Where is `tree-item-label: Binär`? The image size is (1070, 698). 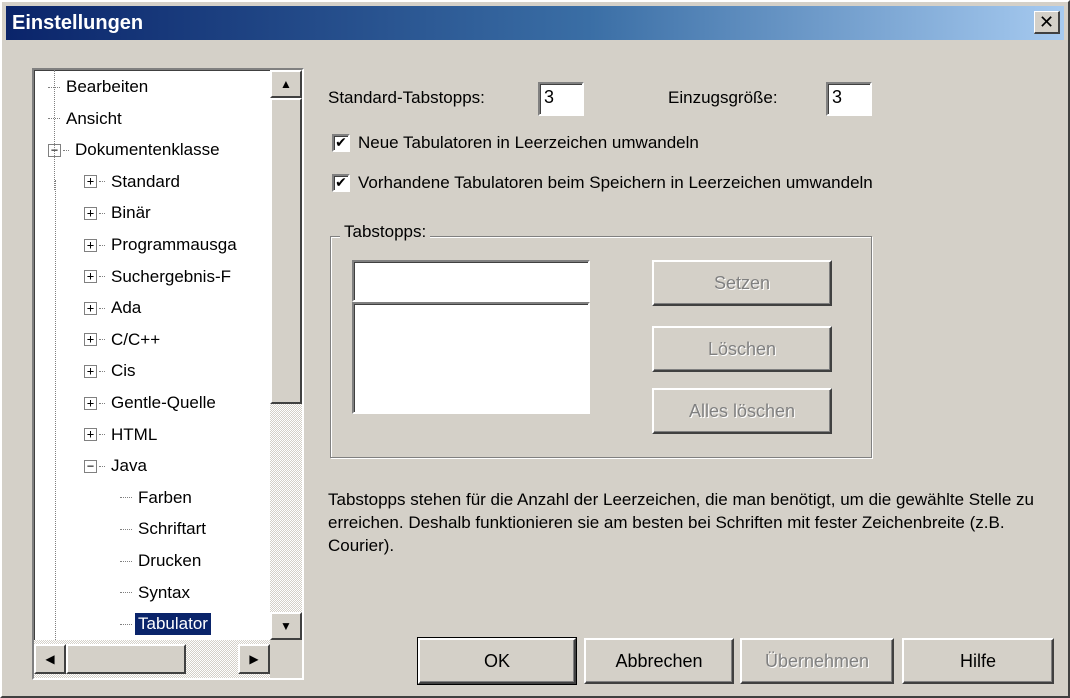
tree-item-label: Binär is located at coordinates (131, 213).